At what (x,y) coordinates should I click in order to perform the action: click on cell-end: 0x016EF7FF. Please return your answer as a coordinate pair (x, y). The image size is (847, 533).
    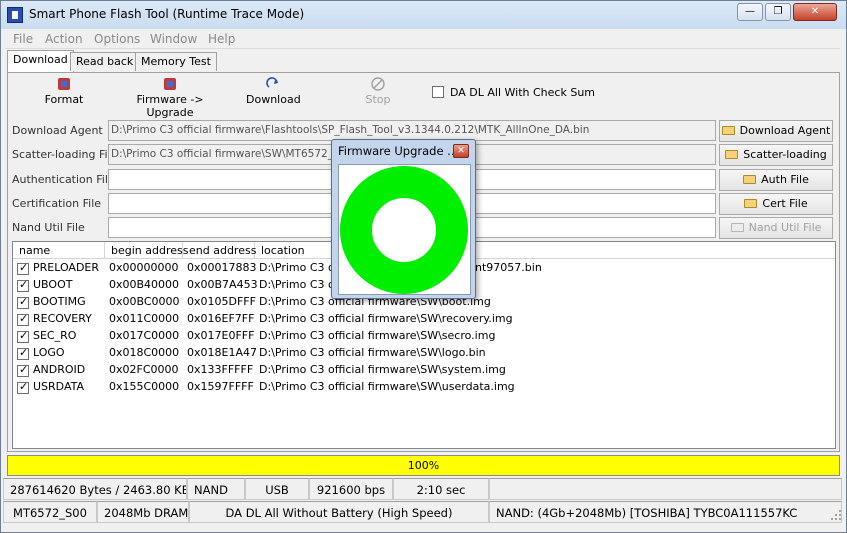
    Looking at the image, I should click on (221, 318).